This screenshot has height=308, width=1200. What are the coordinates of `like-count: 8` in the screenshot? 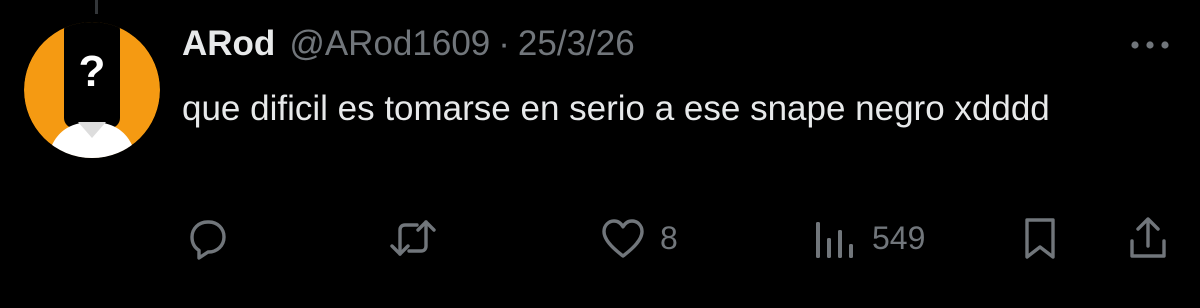 It's located at (669, 237).